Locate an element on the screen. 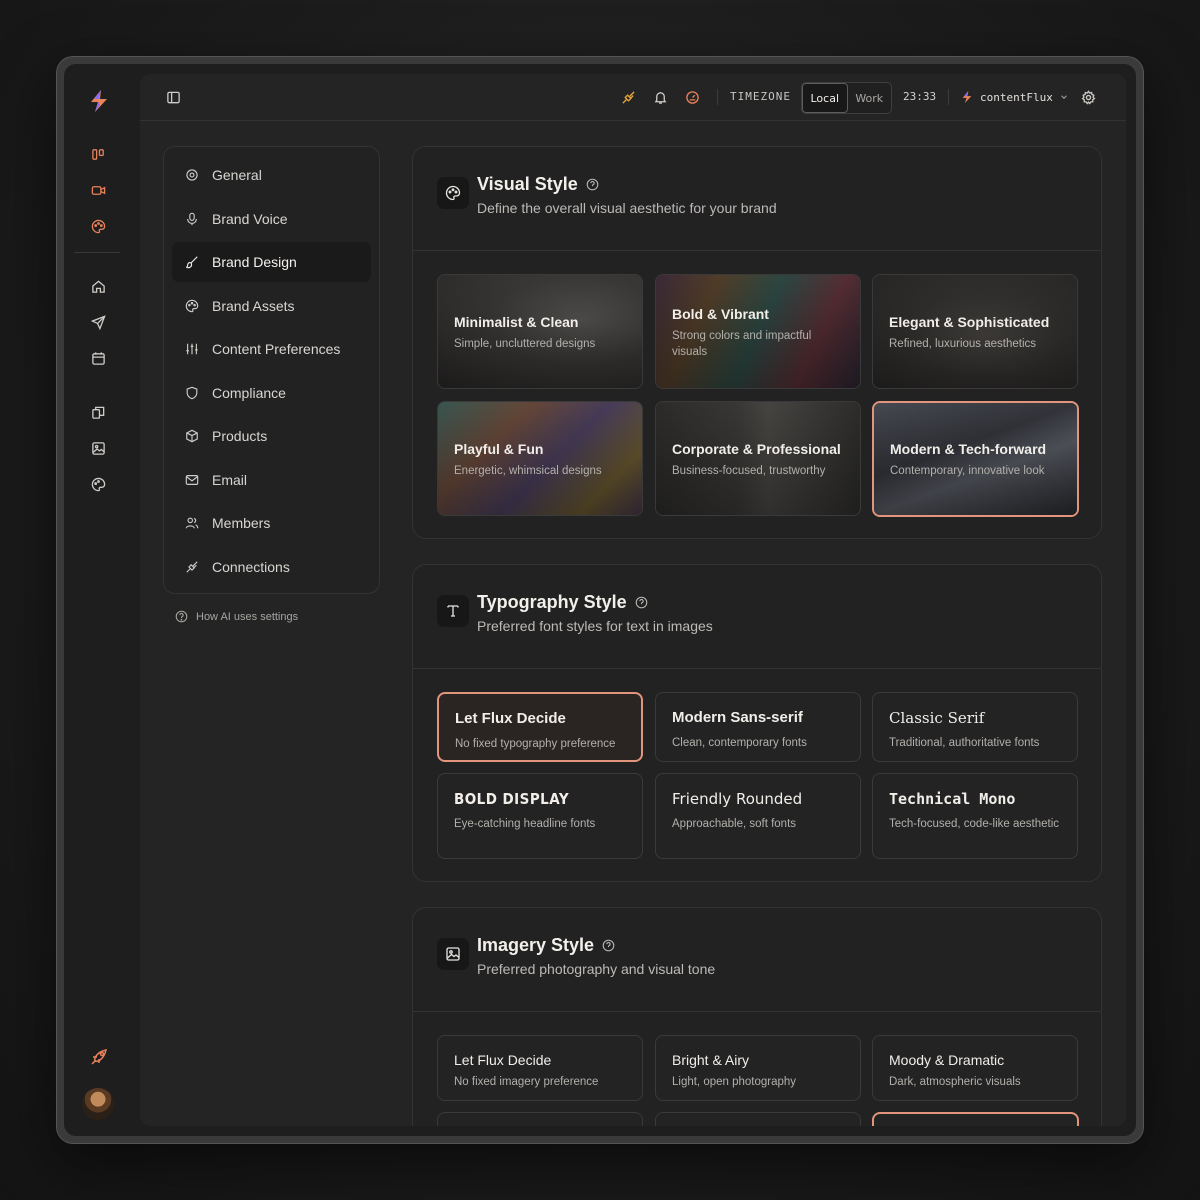 The height and width of the screenshot is (1200, 1200). workspace-name: contentFlux is located at coordinates (1016, 97).